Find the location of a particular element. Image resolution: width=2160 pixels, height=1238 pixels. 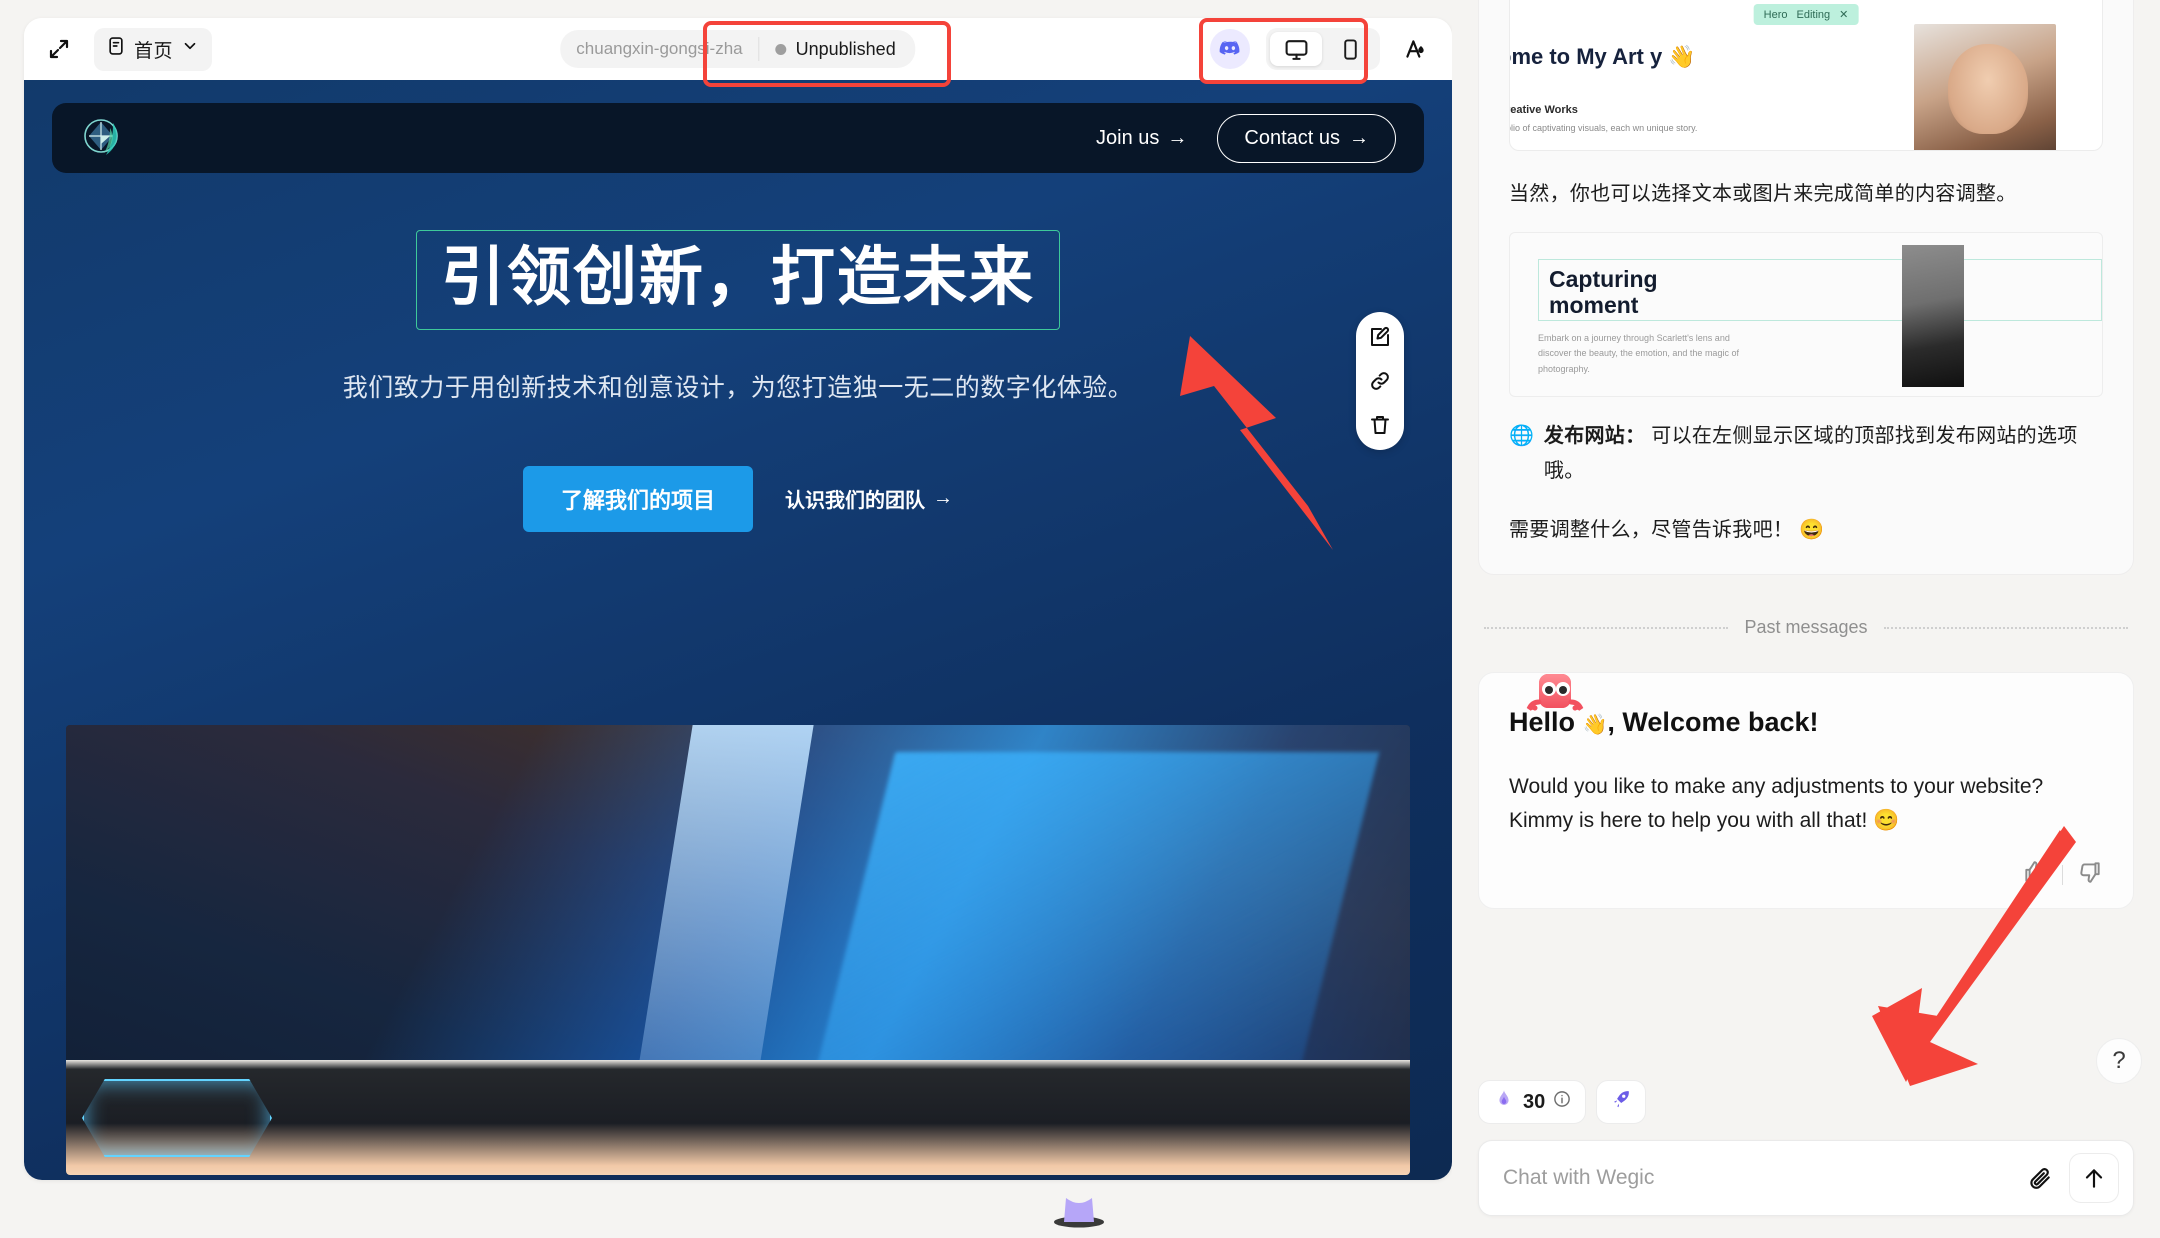

chat-bullet-text: 发布网站： 可以在左侧显示区域的顶部找到发布网站的选项哦。 is located at coordinates (1823, 454).